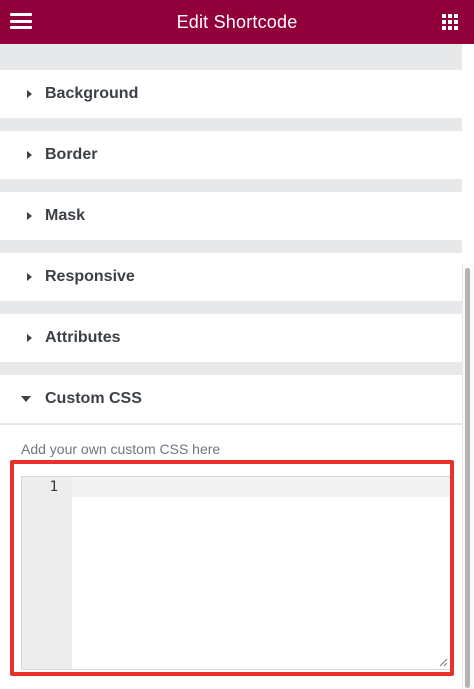 Image resolution: width=474 pixels, height=689 pixels. I want to click on section-attributes: Attributes, so click(231, 338).